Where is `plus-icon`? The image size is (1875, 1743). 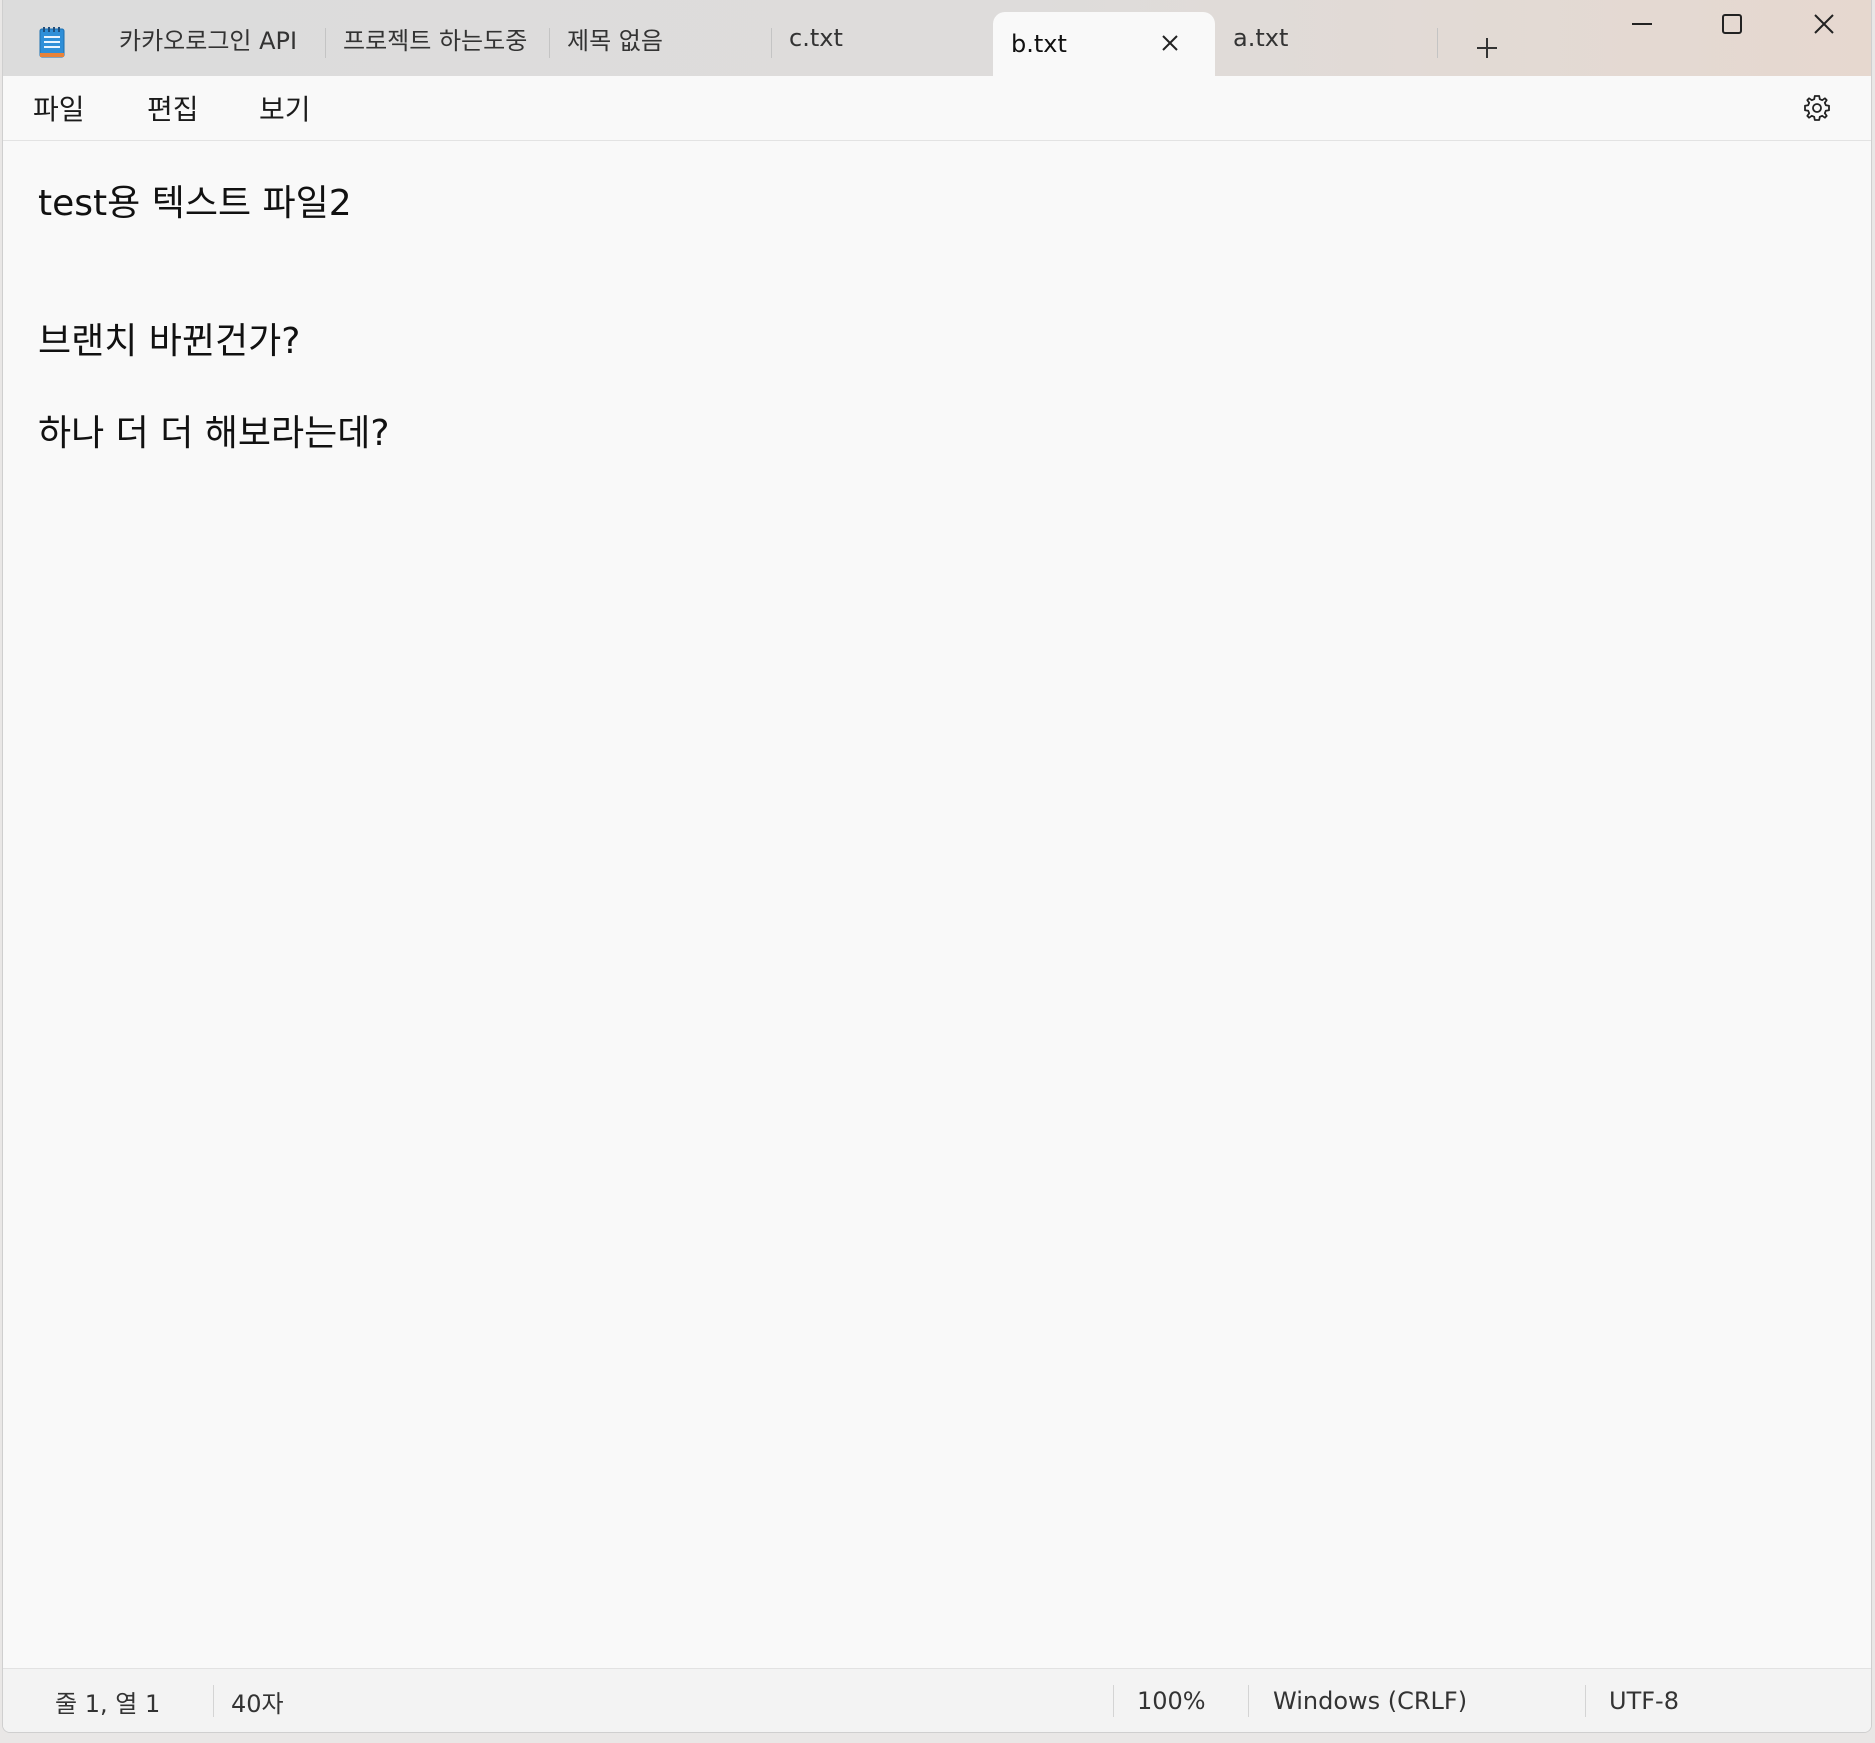 plus-icon is located at coordinates (1487, 48).